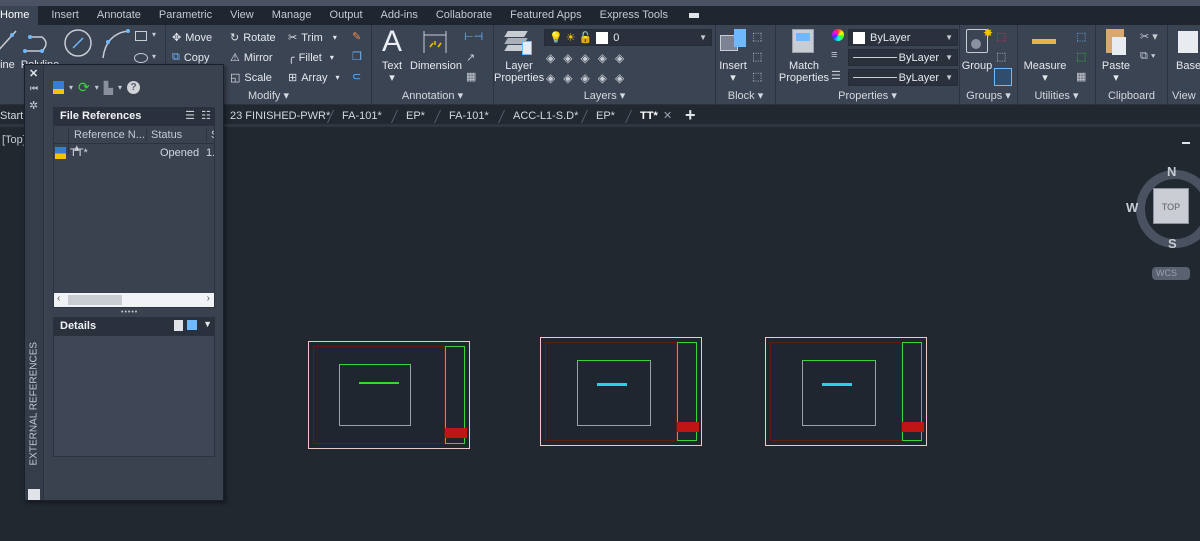  What do you see at coordinates (141, 58) in the screenshot?
I see `ellipse-icon` at bounding box center [141, 58].